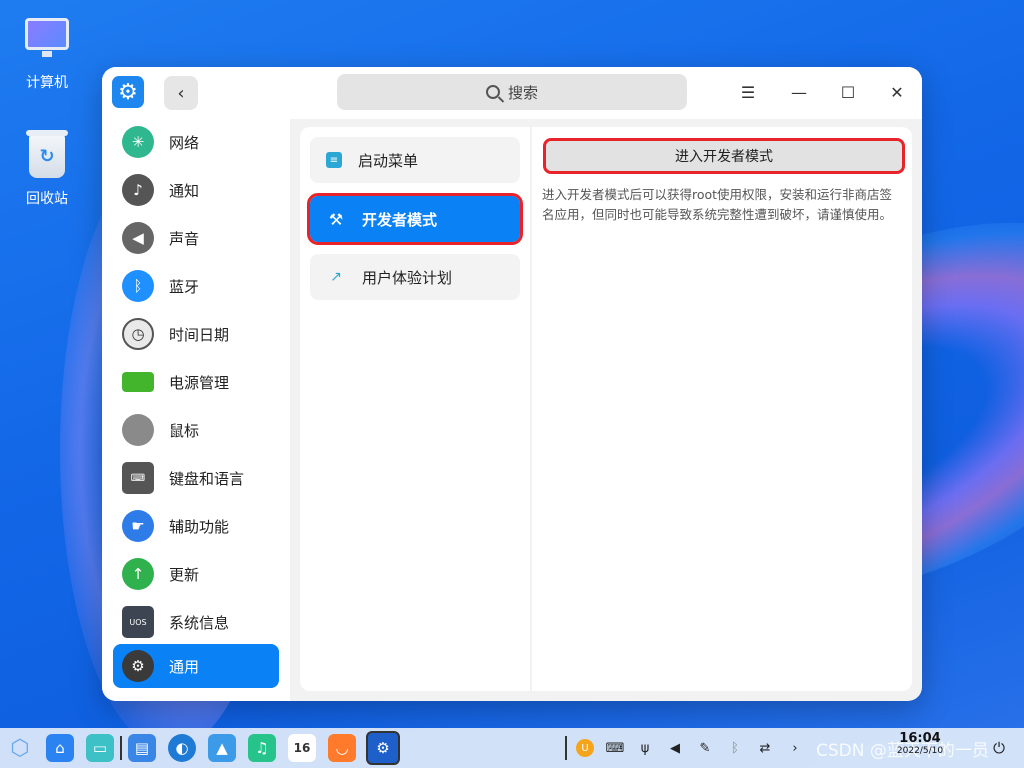  Describe the element at coordinates (60, 748) in the screenshot. I see `home-icon: ⌂` at that location.